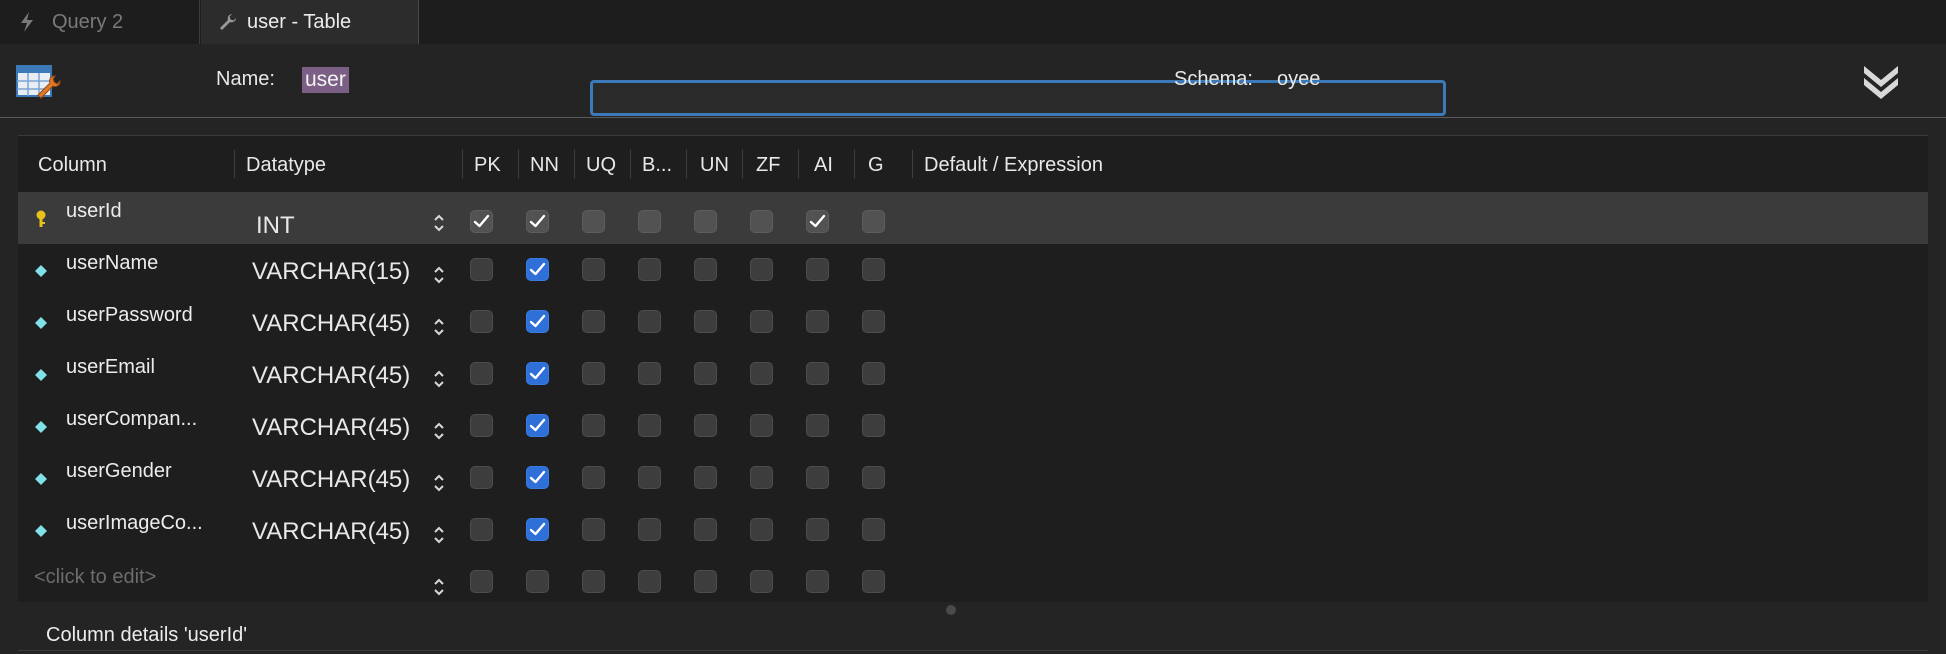  Describe the element at coordinates (973, 322) in the screenshot. I see `table-row: userPassword VARCHAR(45)` at that location.